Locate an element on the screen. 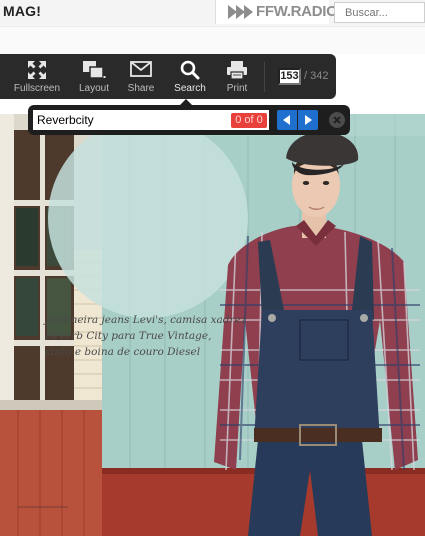 The image size is (425, 536). site-logo: MAG! is located at coordinates (22, 11).